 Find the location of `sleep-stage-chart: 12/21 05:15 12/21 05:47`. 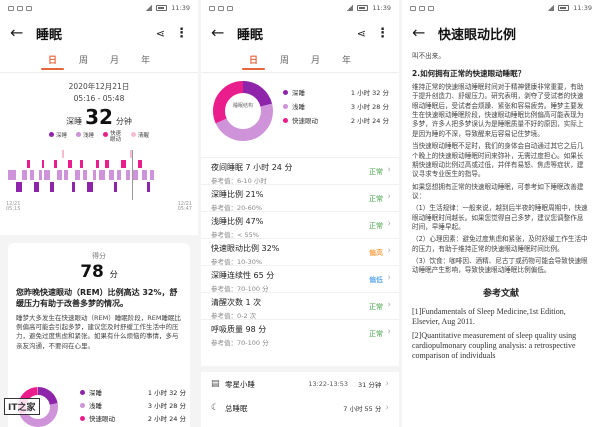

sleep-stage-chart: 12/21 05:15 12/21 05:47 is located at coordinates (99, 181).